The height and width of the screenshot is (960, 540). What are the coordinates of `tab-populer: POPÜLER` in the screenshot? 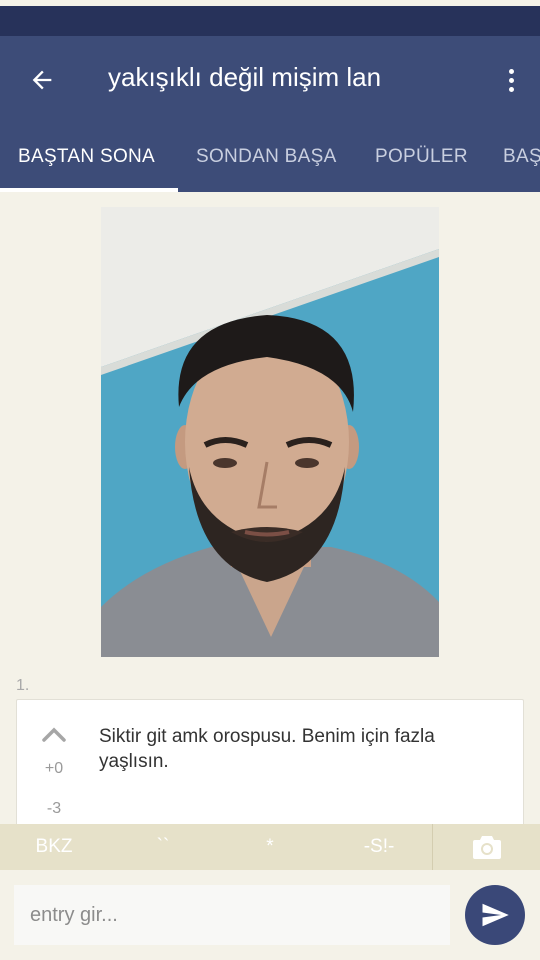 It's located at (421, 157).